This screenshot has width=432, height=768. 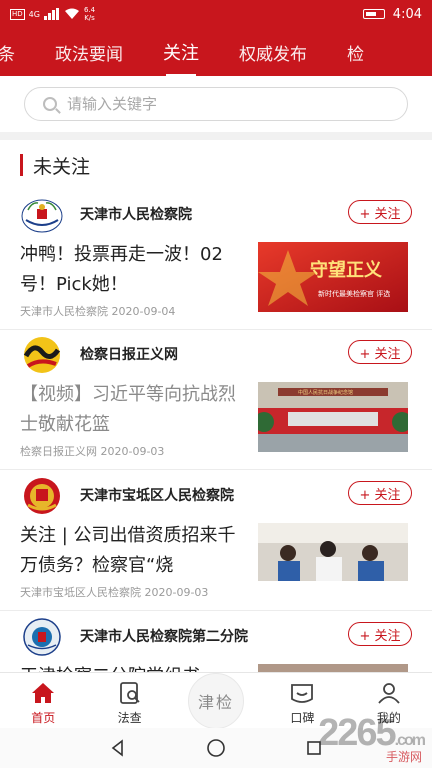 What do you see at coordinates (136, 214) in the screenshot?
I see `org-name: 天津市人民检察院` at bounding box center [136, 214].